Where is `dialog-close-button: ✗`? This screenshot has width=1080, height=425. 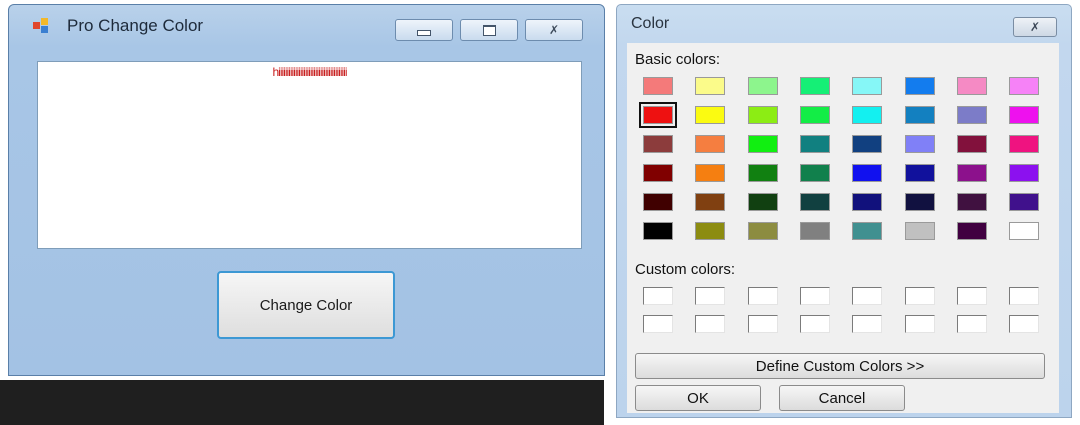
dialog-close-button: ✗ is located at coordinates (1035, 27).